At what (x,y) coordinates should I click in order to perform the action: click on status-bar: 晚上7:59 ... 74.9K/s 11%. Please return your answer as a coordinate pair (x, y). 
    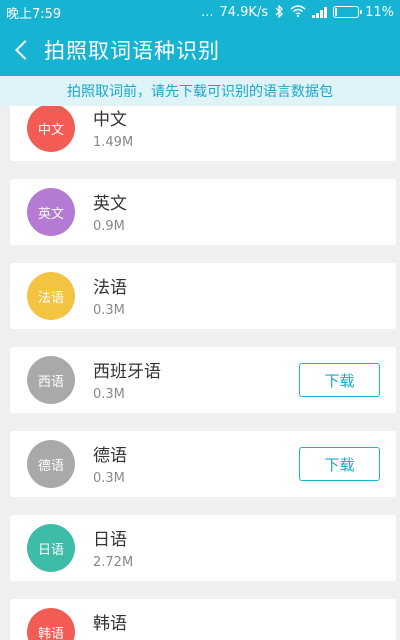
    Looking at the image, I should click on (200, 12).